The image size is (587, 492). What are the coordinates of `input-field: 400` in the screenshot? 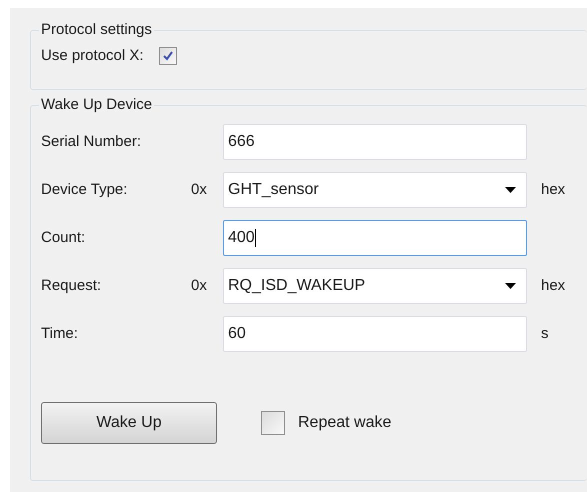 It's located at (375, 238).